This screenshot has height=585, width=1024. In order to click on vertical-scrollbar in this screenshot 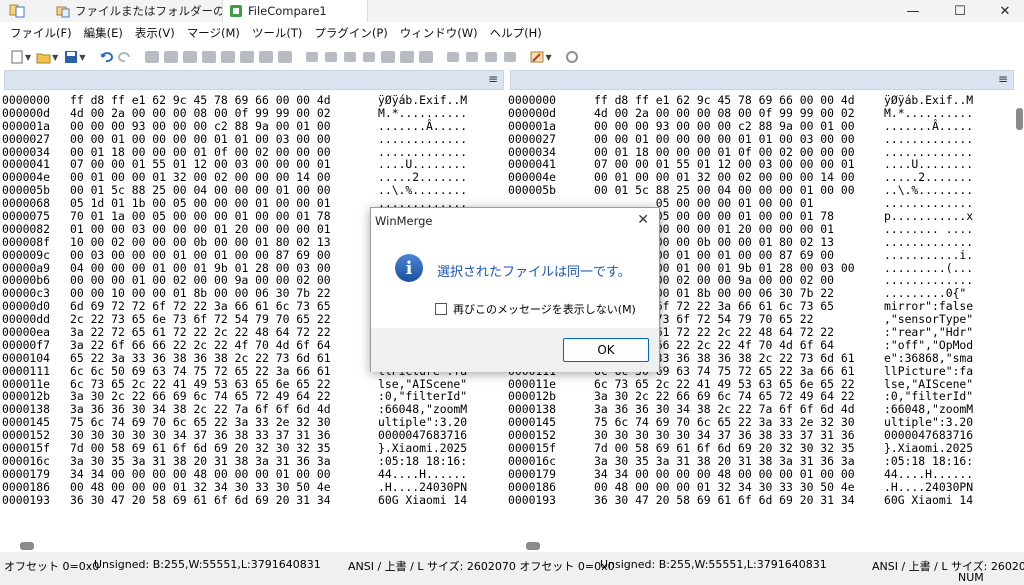, I will do `click(1019, 315)`.